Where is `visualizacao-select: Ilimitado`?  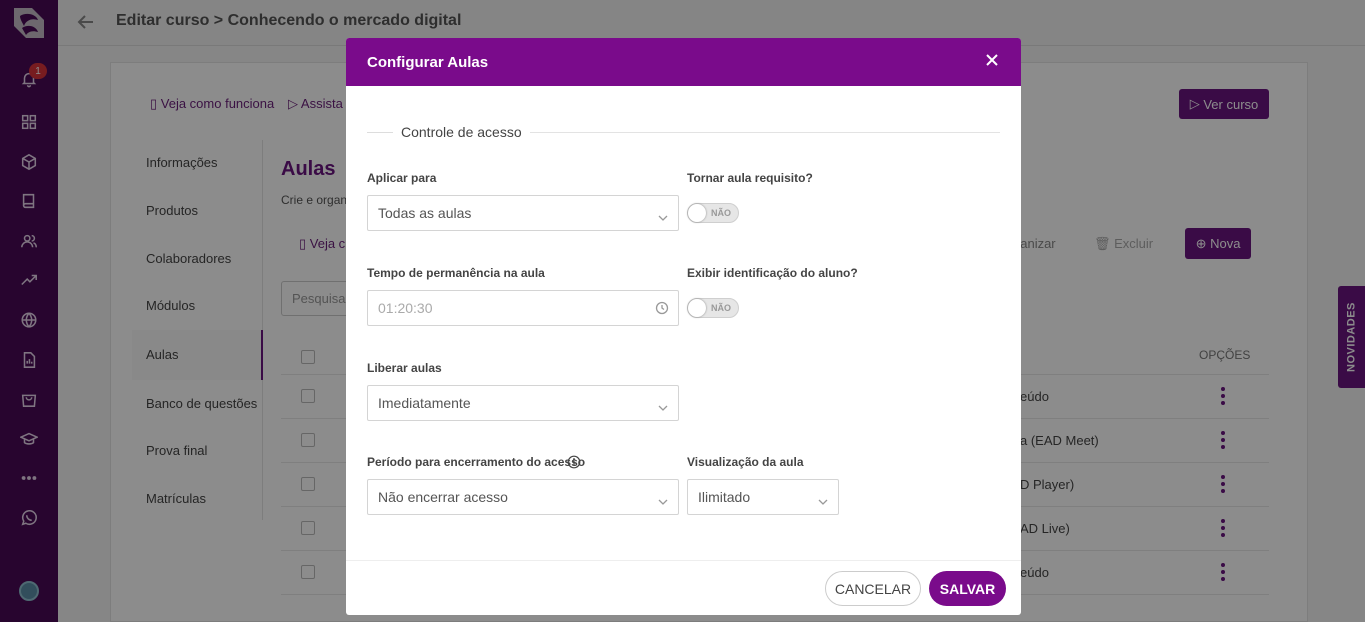
visualizacao-select: Ilimitado is located at coordinates (763, 497).